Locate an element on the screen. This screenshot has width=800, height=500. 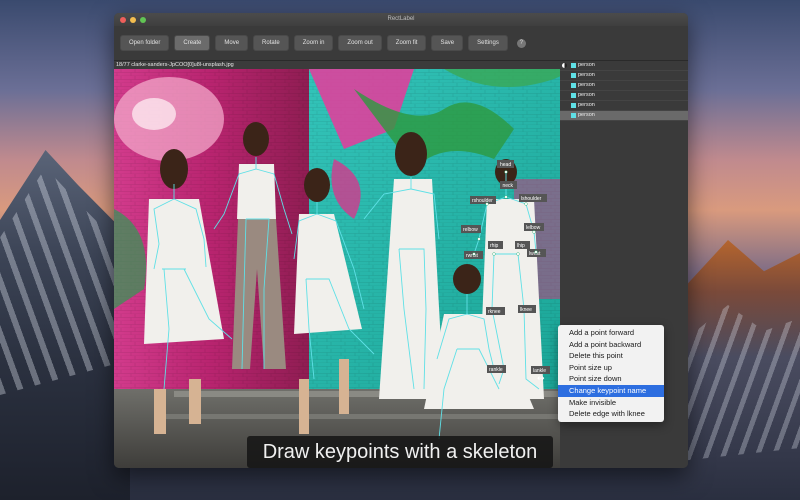
move-button: Move is located at coordinates (232, 43).